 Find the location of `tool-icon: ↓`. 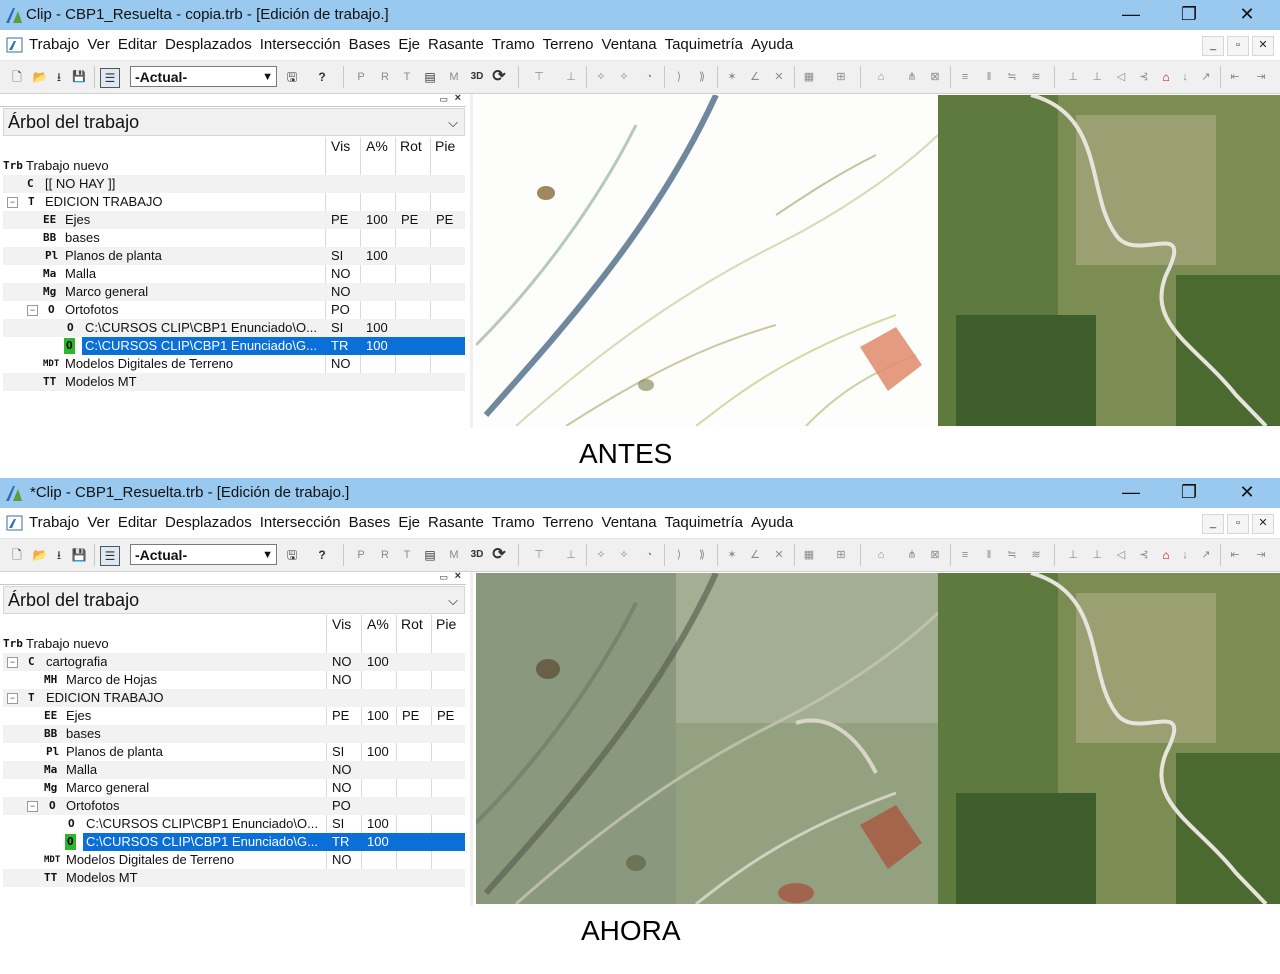

tool-icon: ↓ is located at coordinates (1185, 555).